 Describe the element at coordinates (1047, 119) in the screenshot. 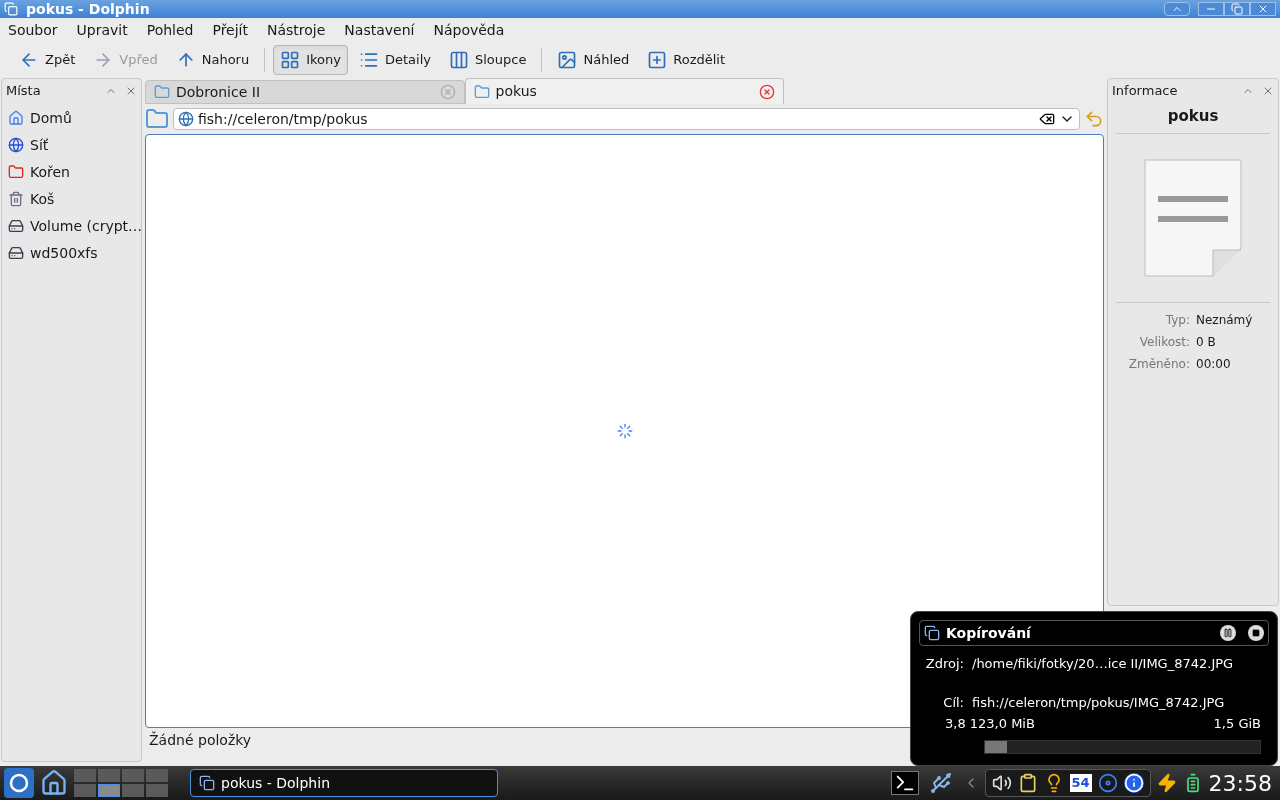

I see `clear-icon` at that location.